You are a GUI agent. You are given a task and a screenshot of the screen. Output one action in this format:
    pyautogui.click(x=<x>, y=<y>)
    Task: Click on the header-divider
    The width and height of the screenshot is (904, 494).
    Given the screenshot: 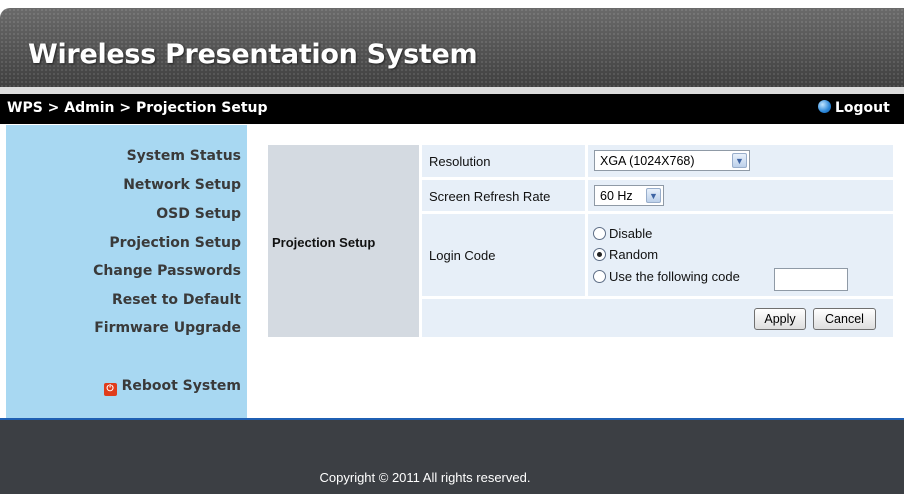 What is the action you would take?
    pyautogui.click(x=452, y=90)
    